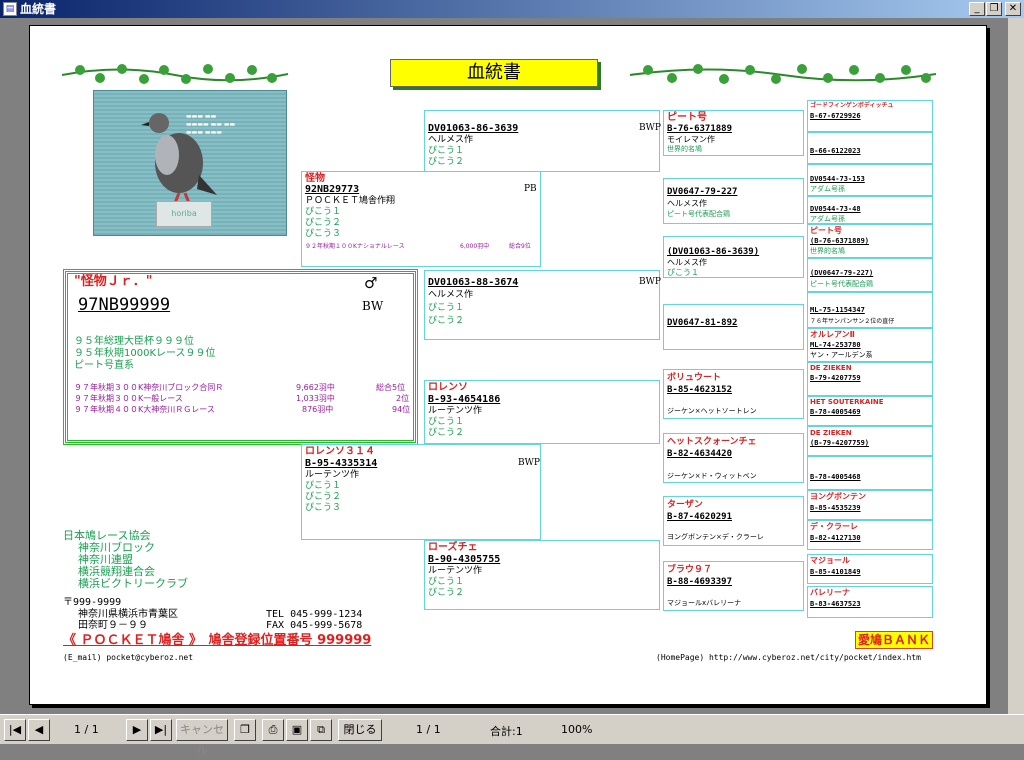  What do you see at coordinates (137, 730) in the screenshot?
I see `next-page-button: ▶` at bounding box center [137, 730].